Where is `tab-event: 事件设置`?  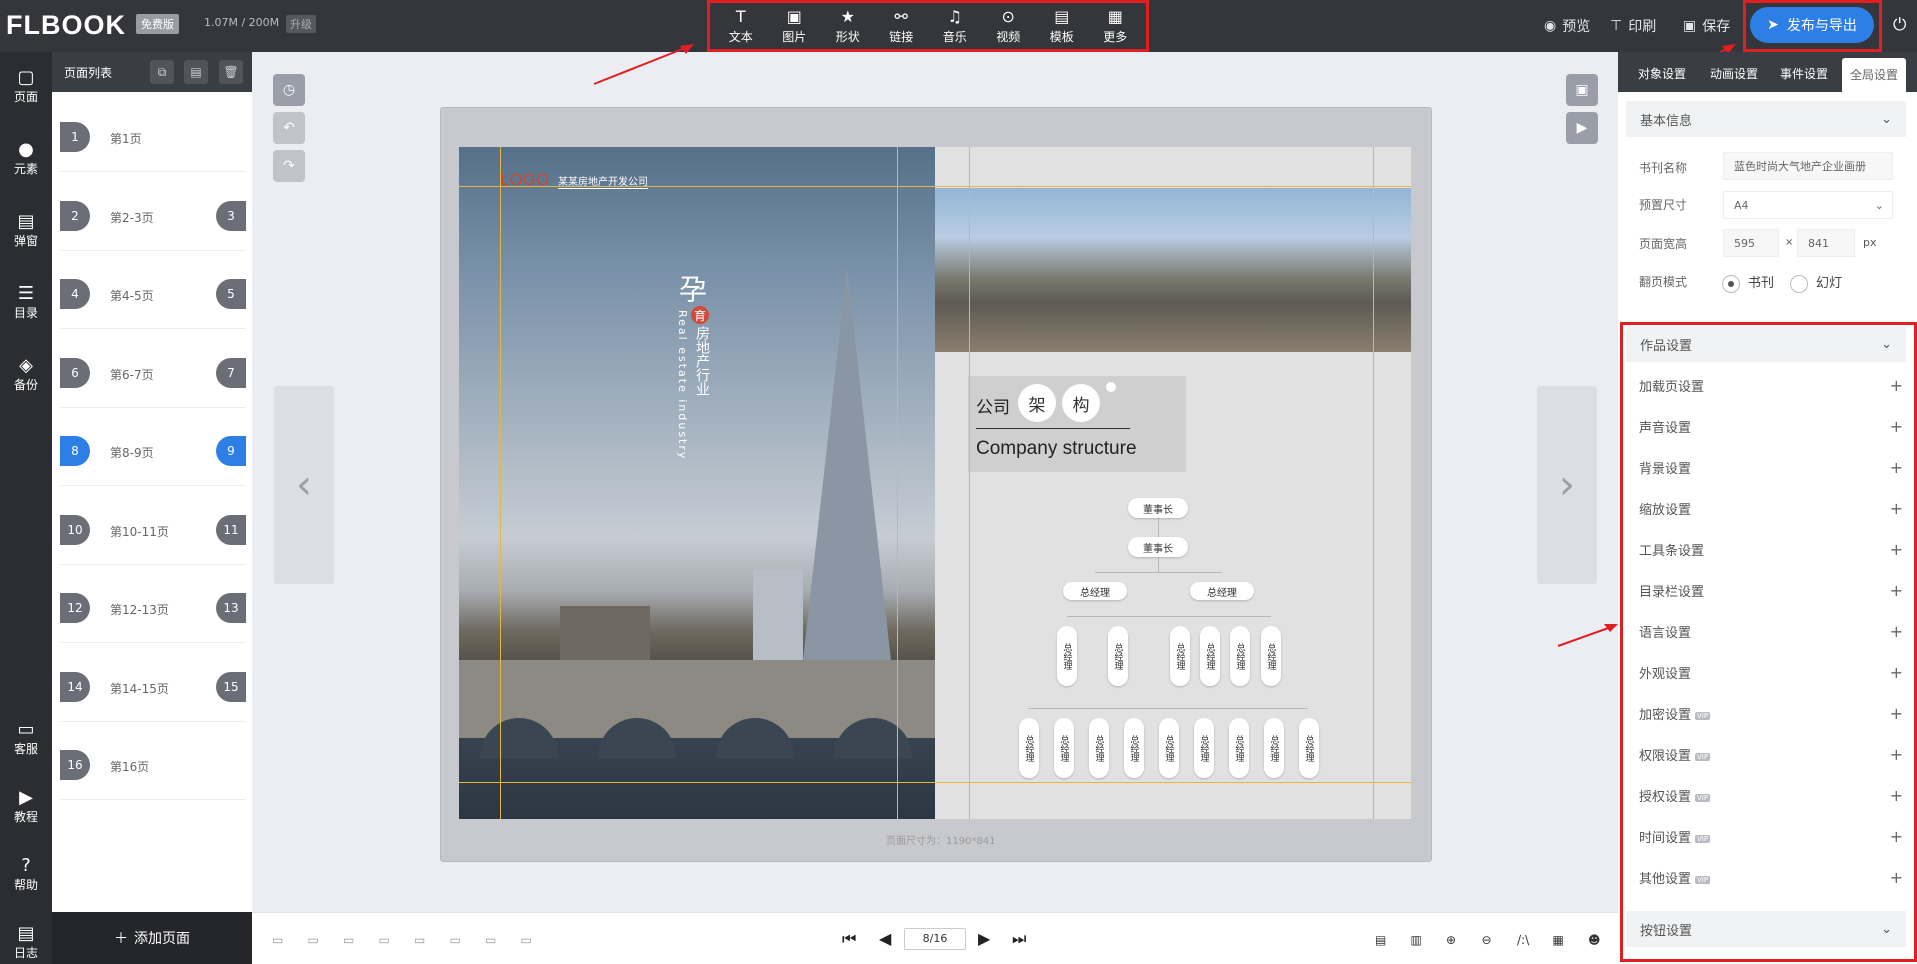
tab-event: 事件设置 is located at coordinates (1804, 72).